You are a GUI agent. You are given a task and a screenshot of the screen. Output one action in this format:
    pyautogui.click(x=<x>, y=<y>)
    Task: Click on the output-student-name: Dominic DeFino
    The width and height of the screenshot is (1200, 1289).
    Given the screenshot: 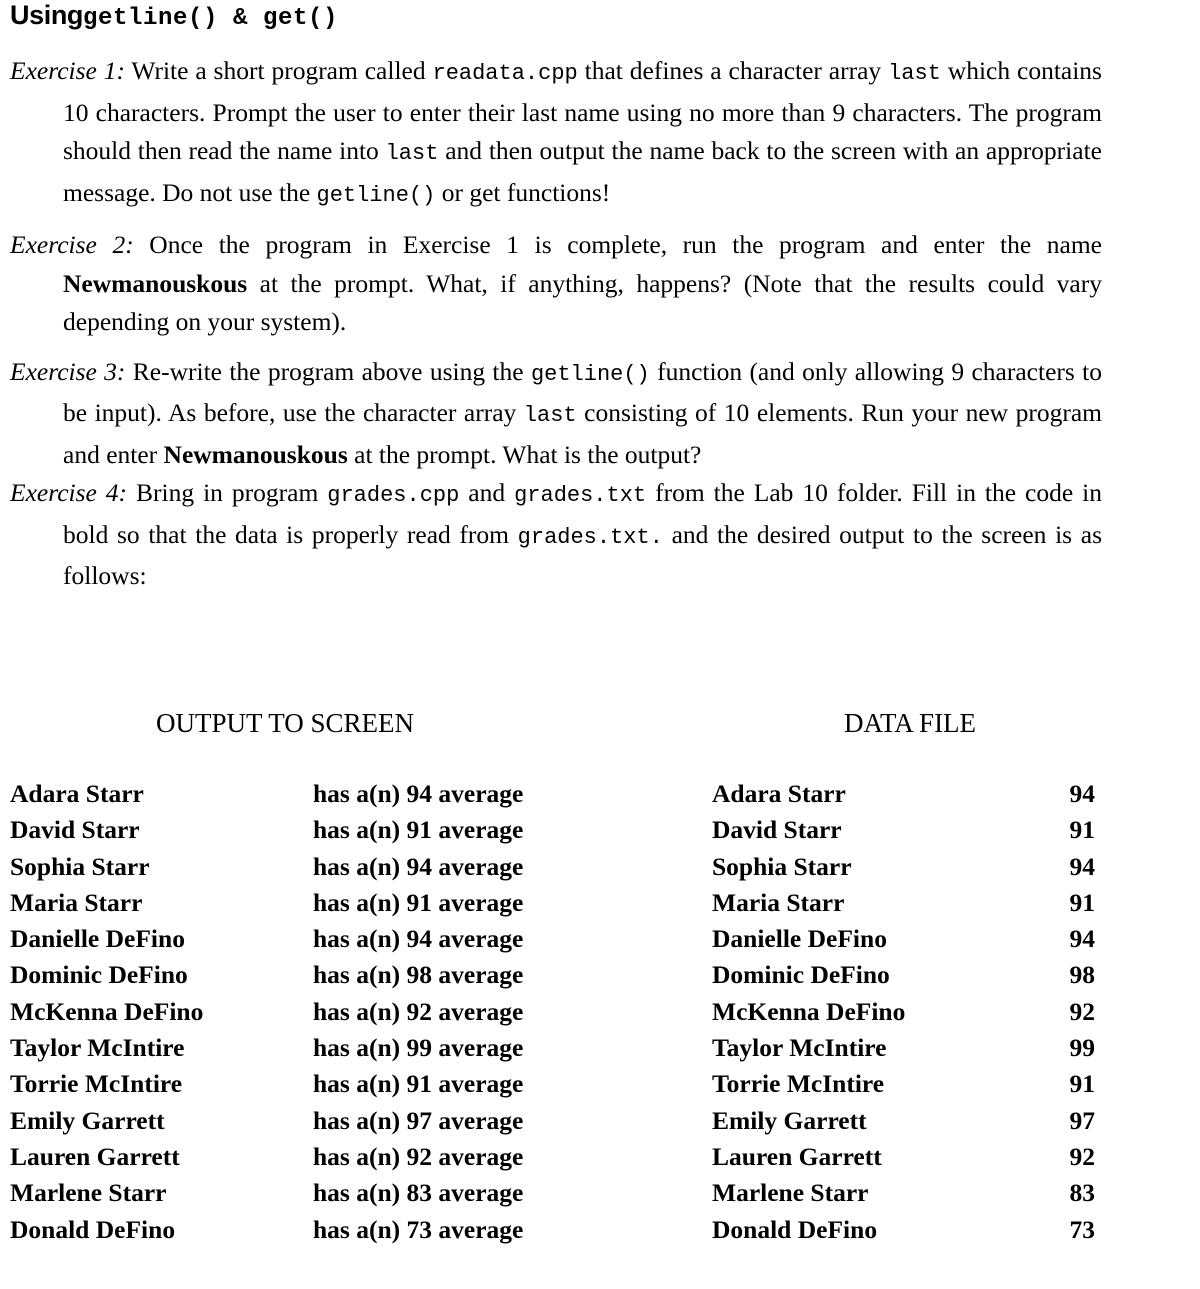 What is the action you would take?
    pyautogui.click(x=99, y=975)
    